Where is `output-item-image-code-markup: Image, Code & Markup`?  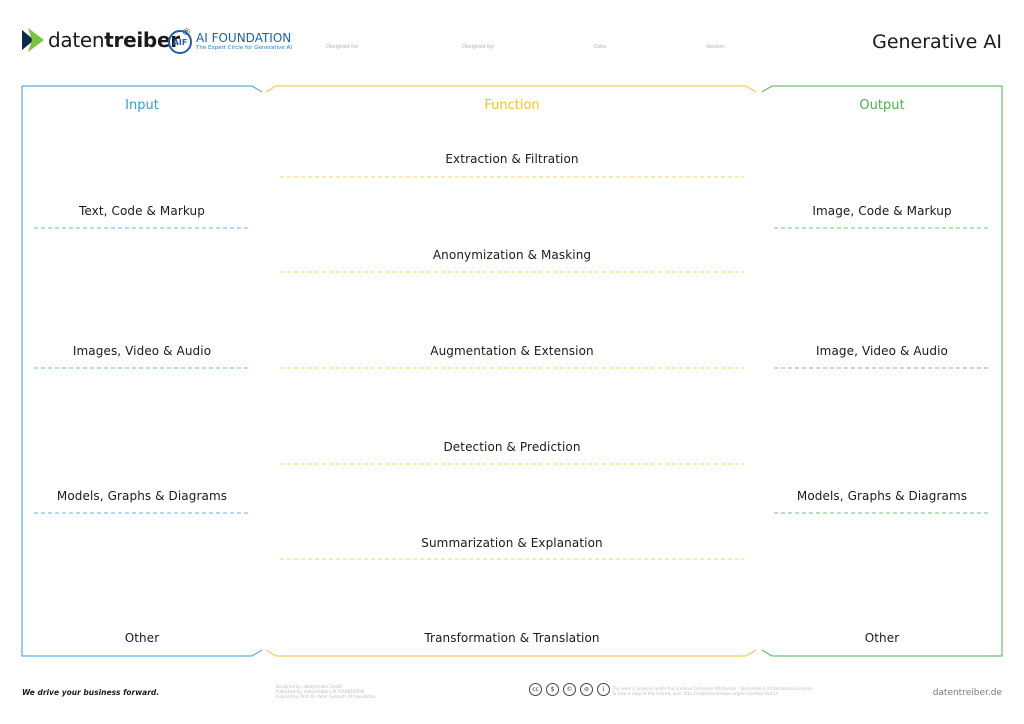
output-item-image-code-markup: Image, Code & Markup is located at coordinates (882, 211).